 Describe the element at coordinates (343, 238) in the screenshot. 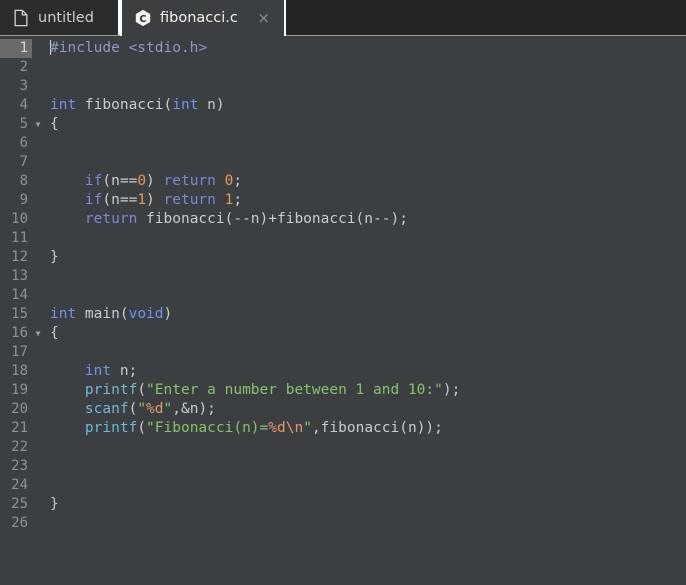

I see `code-line: 11` at that location.